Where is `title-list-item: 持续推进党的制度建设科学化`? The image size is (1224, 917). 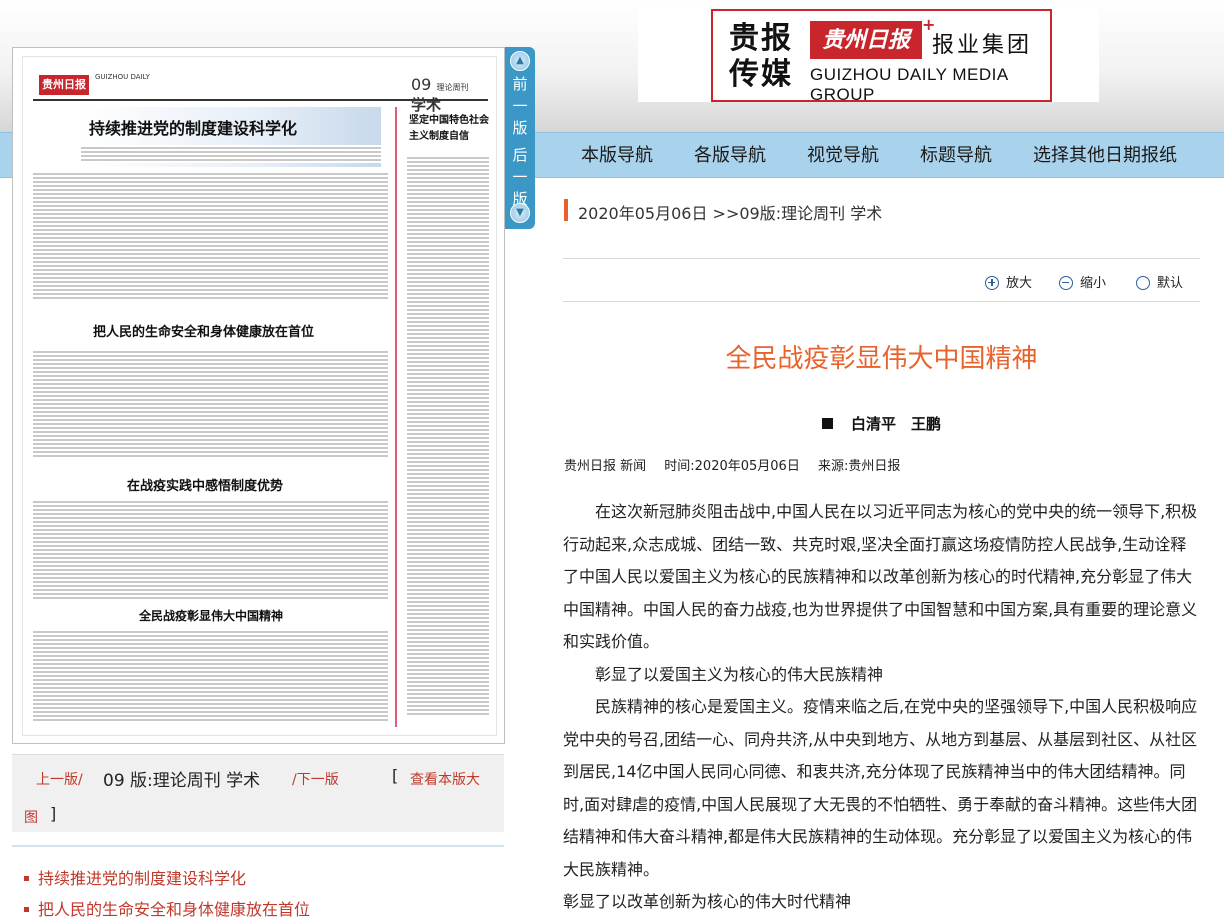
title-list-item: 持续推进党的制度建设科学化 is located at coordinates (135, 877).